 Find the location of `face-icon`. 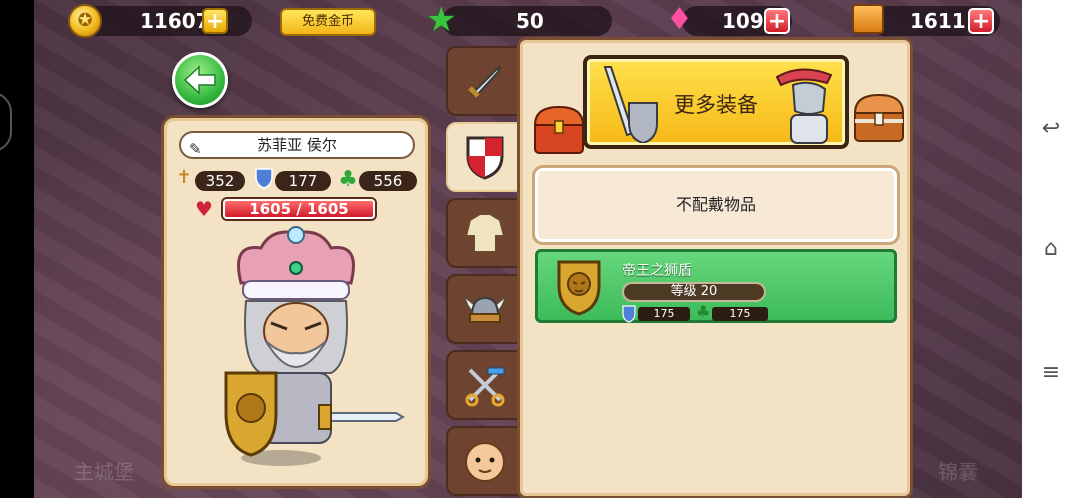

face-icon is located at coordinates (485, 462).